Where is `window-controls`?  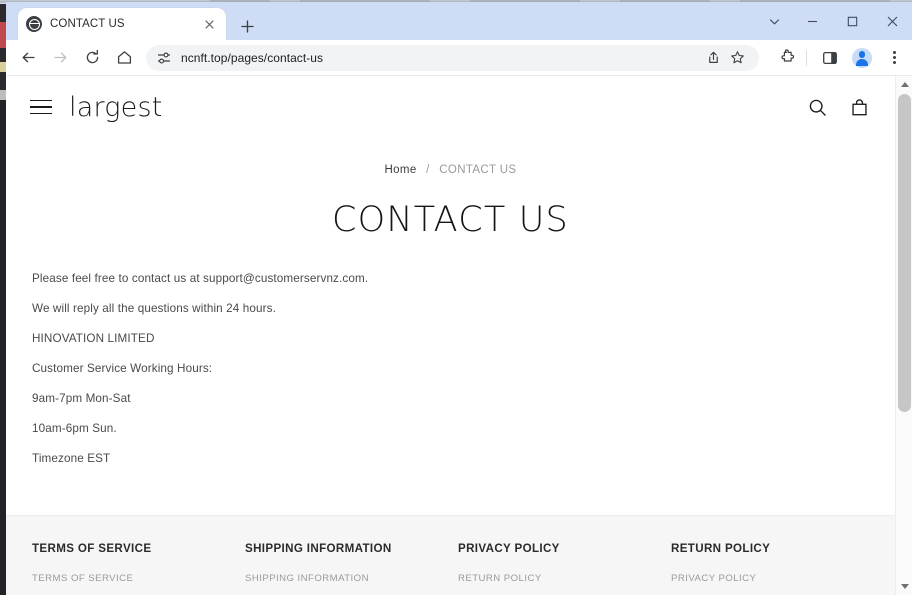
window-controls is located at coordinates (834, 21).